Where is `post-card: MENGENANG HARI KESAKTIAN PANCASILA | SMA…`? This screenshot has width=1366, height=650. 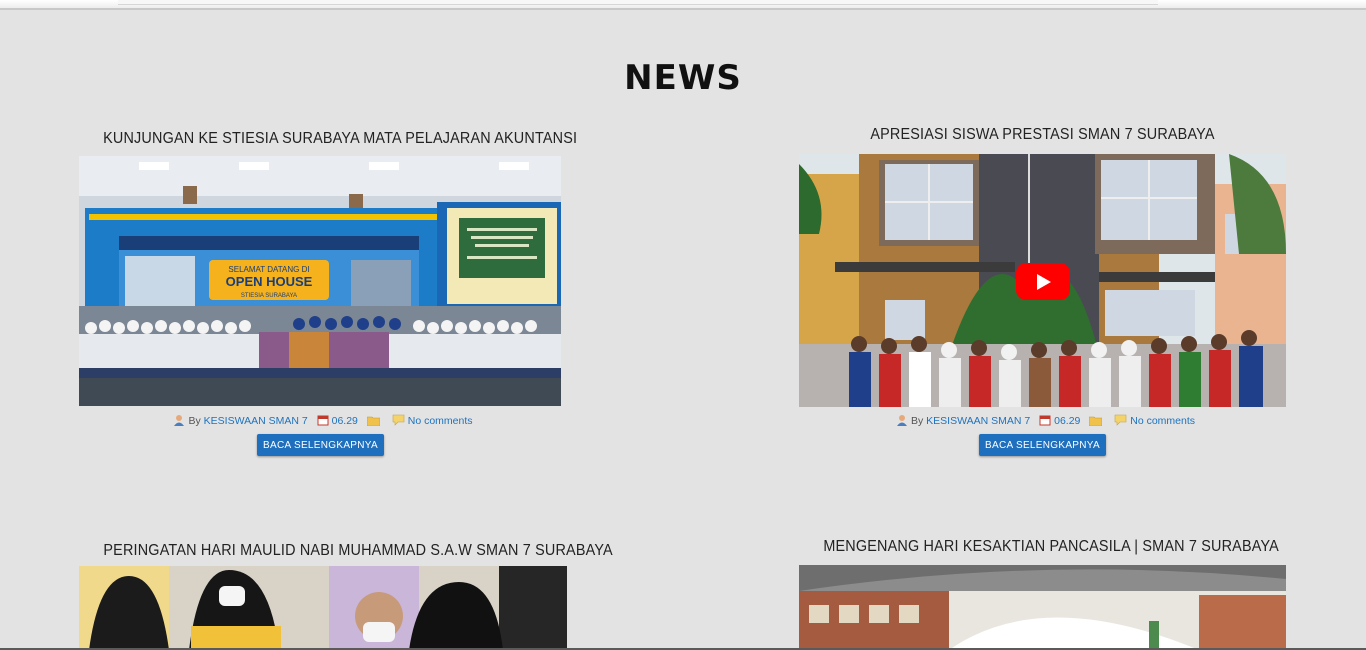 post-card: MENGENANG HARI KESAKTIAN PANCASILA | SMA… is located at coordinates (1042, 589).